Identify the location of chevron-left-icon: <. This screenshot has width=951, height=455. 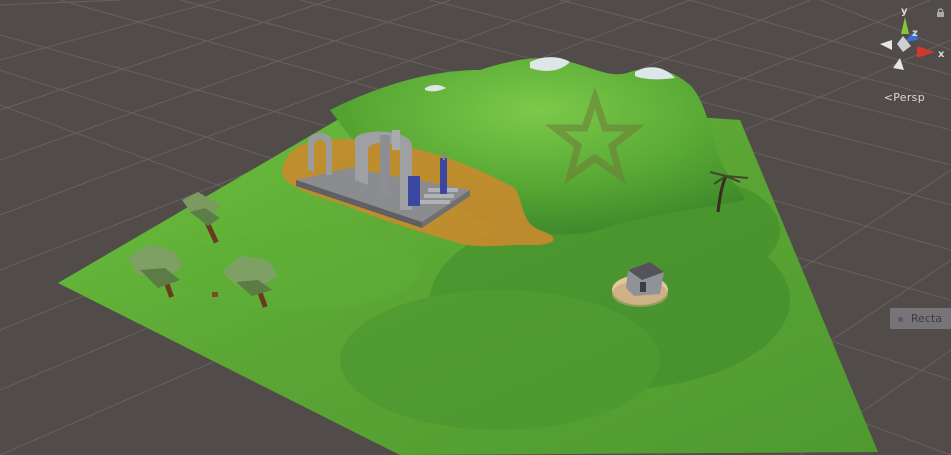
(888, 97).